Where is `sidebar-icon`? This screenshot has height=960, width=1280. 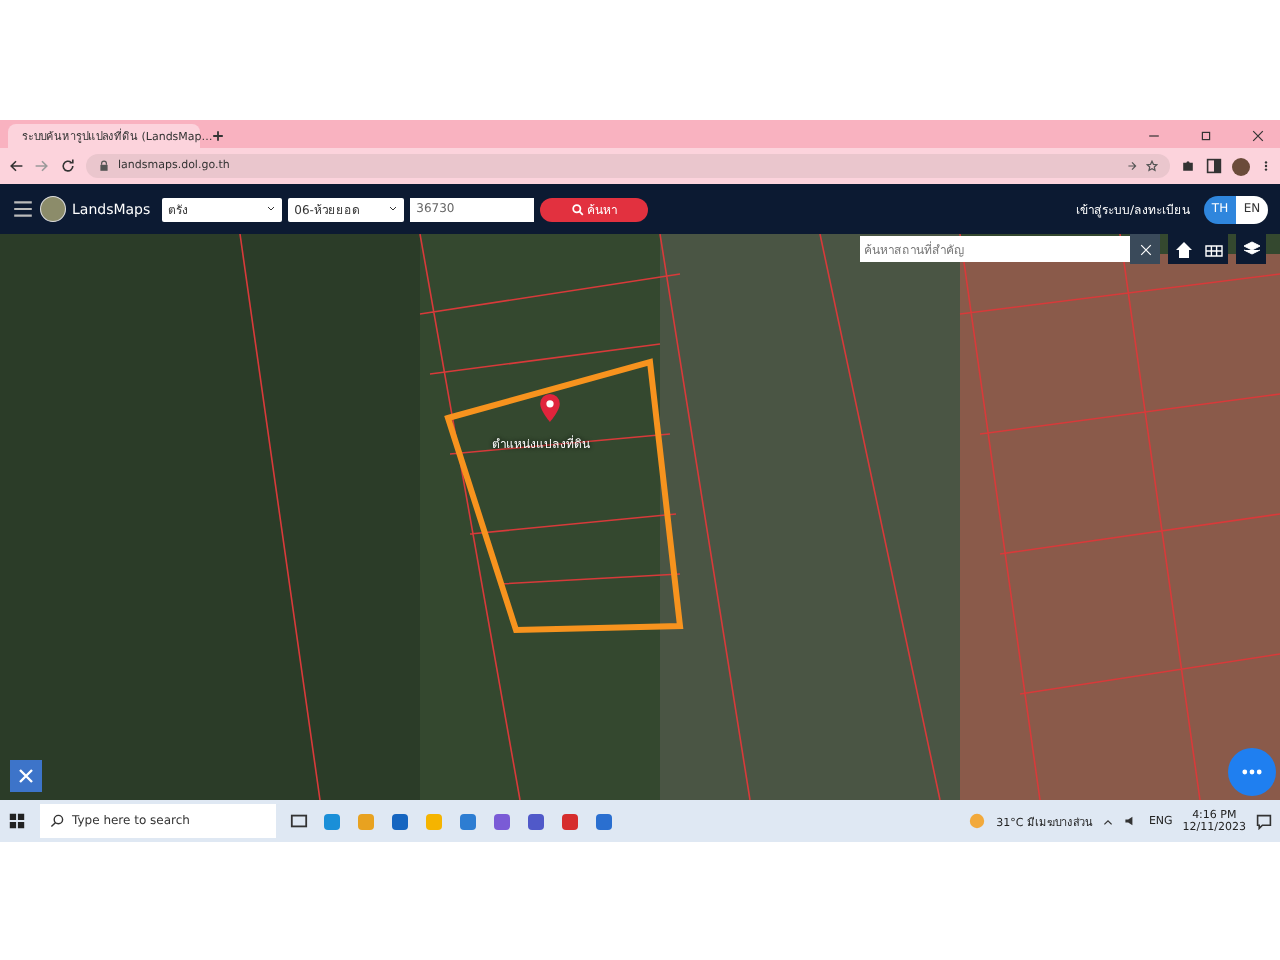
sidebar-icon is located at coordinates (1214, 166).